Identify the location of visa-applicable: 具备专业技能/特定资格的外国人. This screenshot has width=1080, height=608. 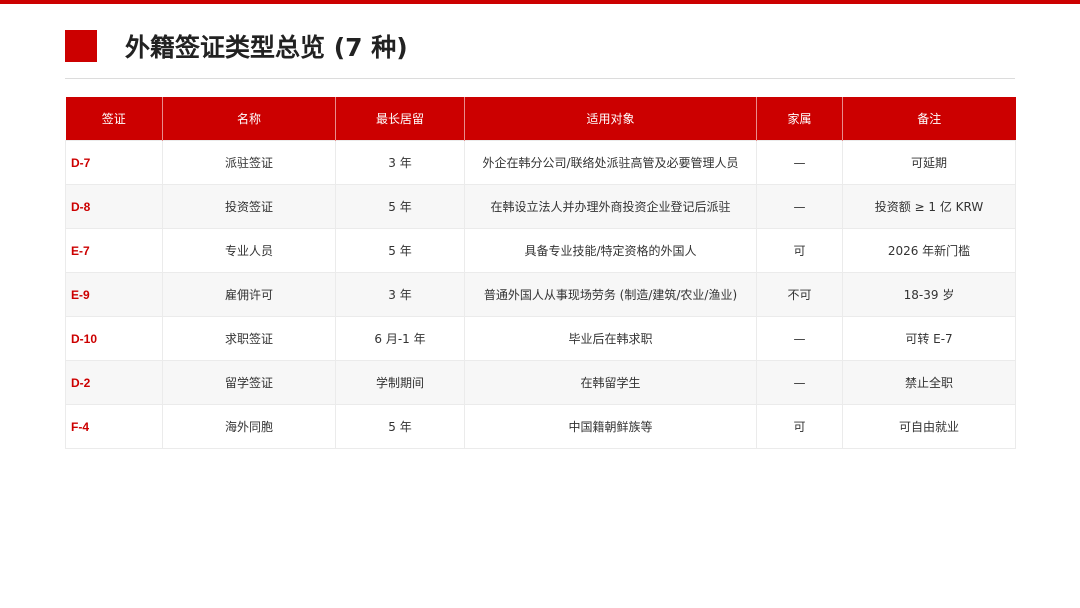
(610, 250).